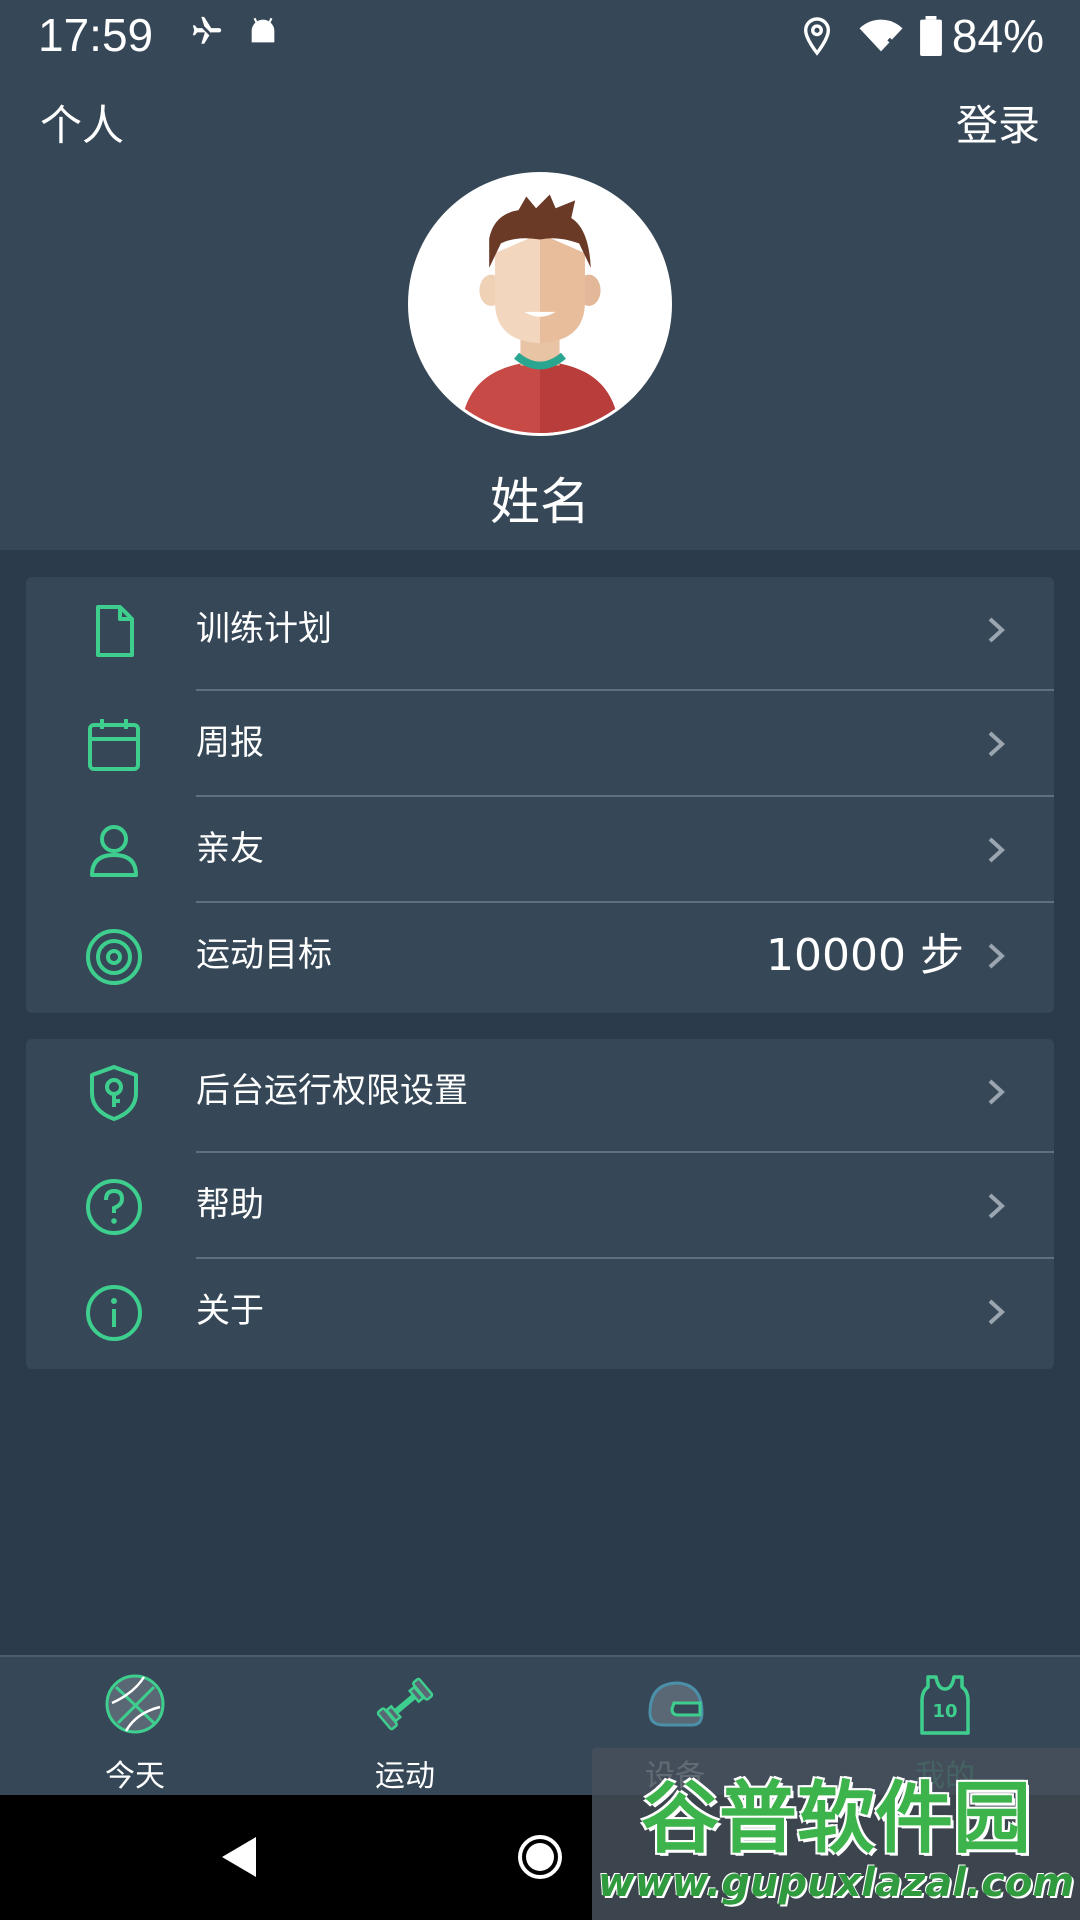 Image resolution: width=1080 pixels, height=1920 pixels. Describe the element at coordinates (540, 743) in the screenshot. I see `menu-item-weekly-report: 周报` at that location.